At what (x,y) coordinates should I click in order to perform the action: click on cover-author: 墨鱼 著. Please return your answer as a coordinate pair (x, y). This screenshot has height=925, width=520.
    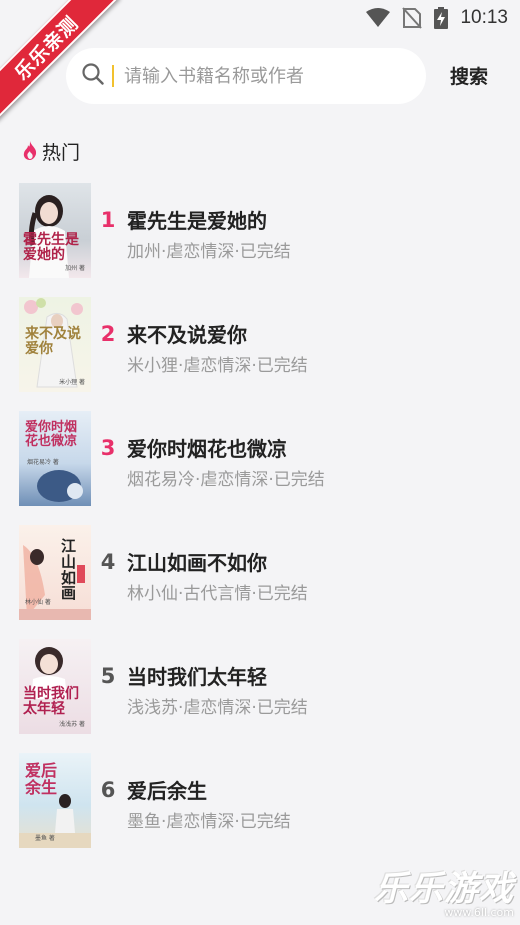
    Looking at the image, I should click on (45, 838).